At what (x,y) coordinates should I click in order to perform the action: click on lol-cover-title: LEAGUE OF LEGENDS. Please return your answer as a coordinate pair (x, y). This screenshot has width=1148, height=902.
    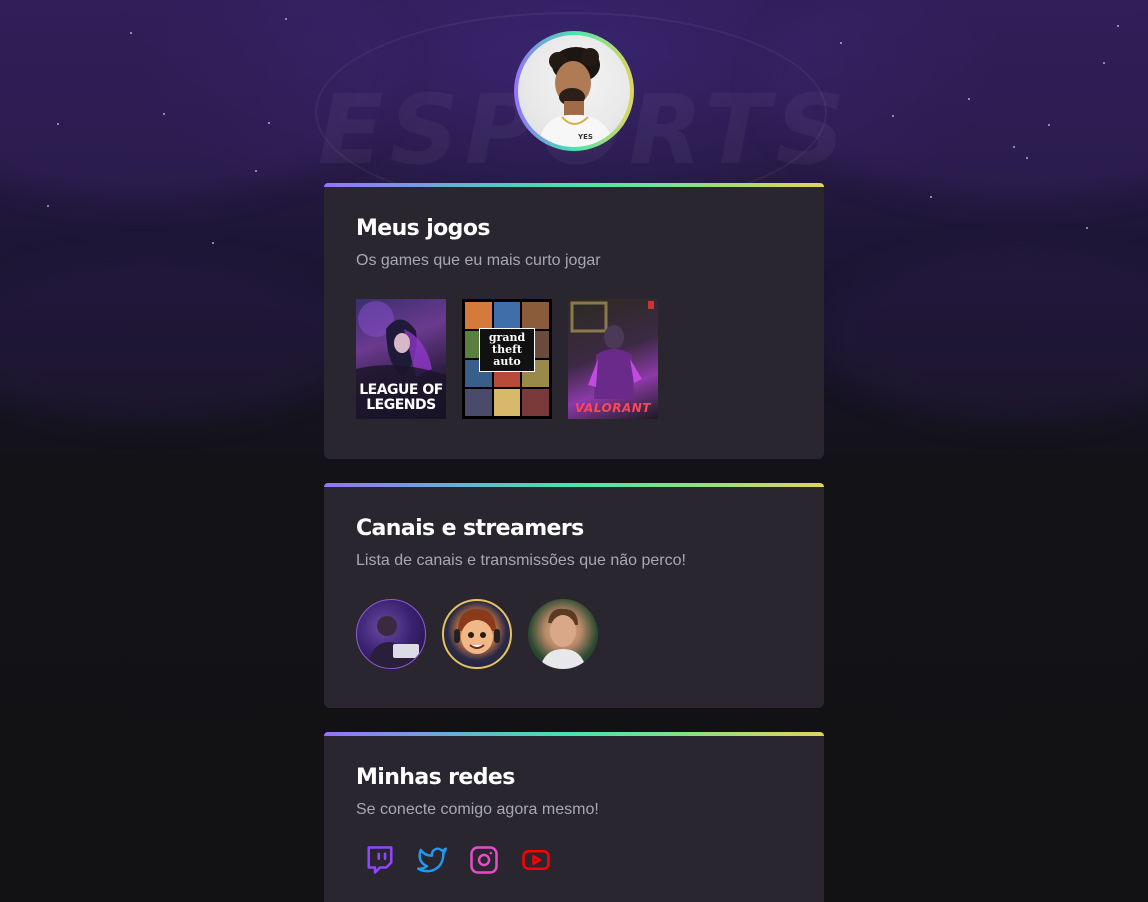
    Looking at the image, I should click on (401, 397).